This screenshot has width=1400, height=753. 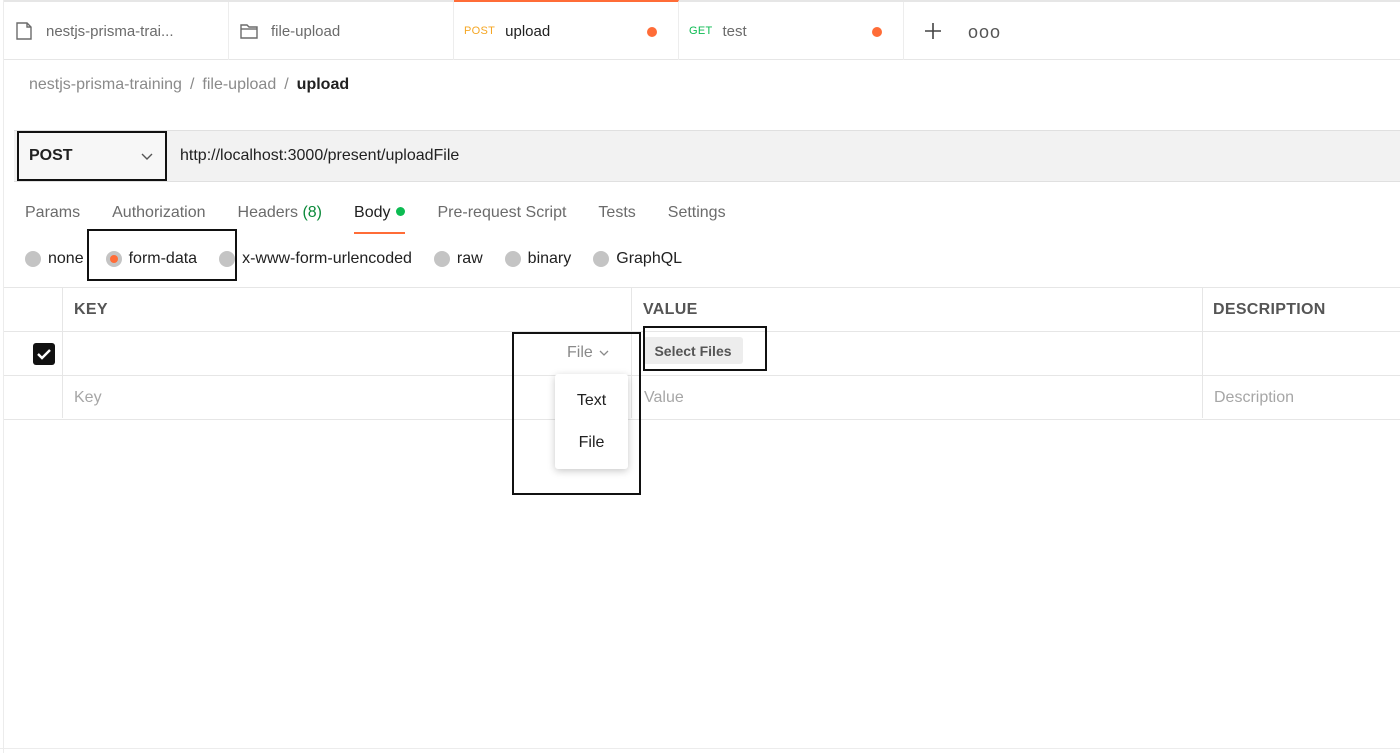 I want to click on radio-none: none, so click(x=54, y=259).